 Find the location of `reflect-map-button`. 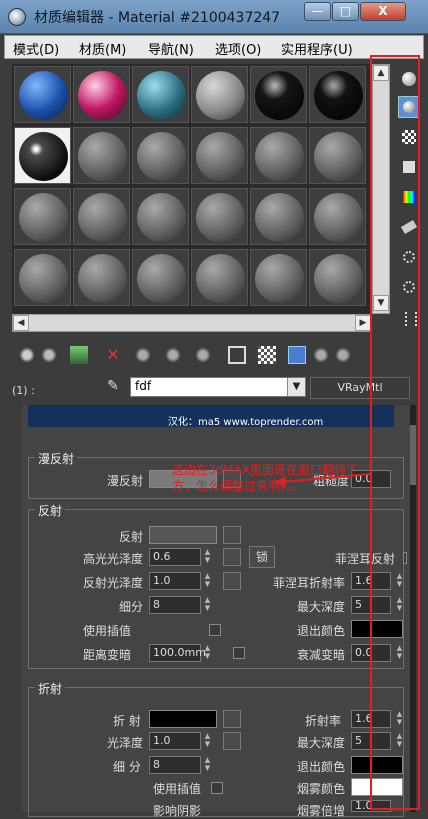

reflect-map-button is located at coordinates (232, 535).